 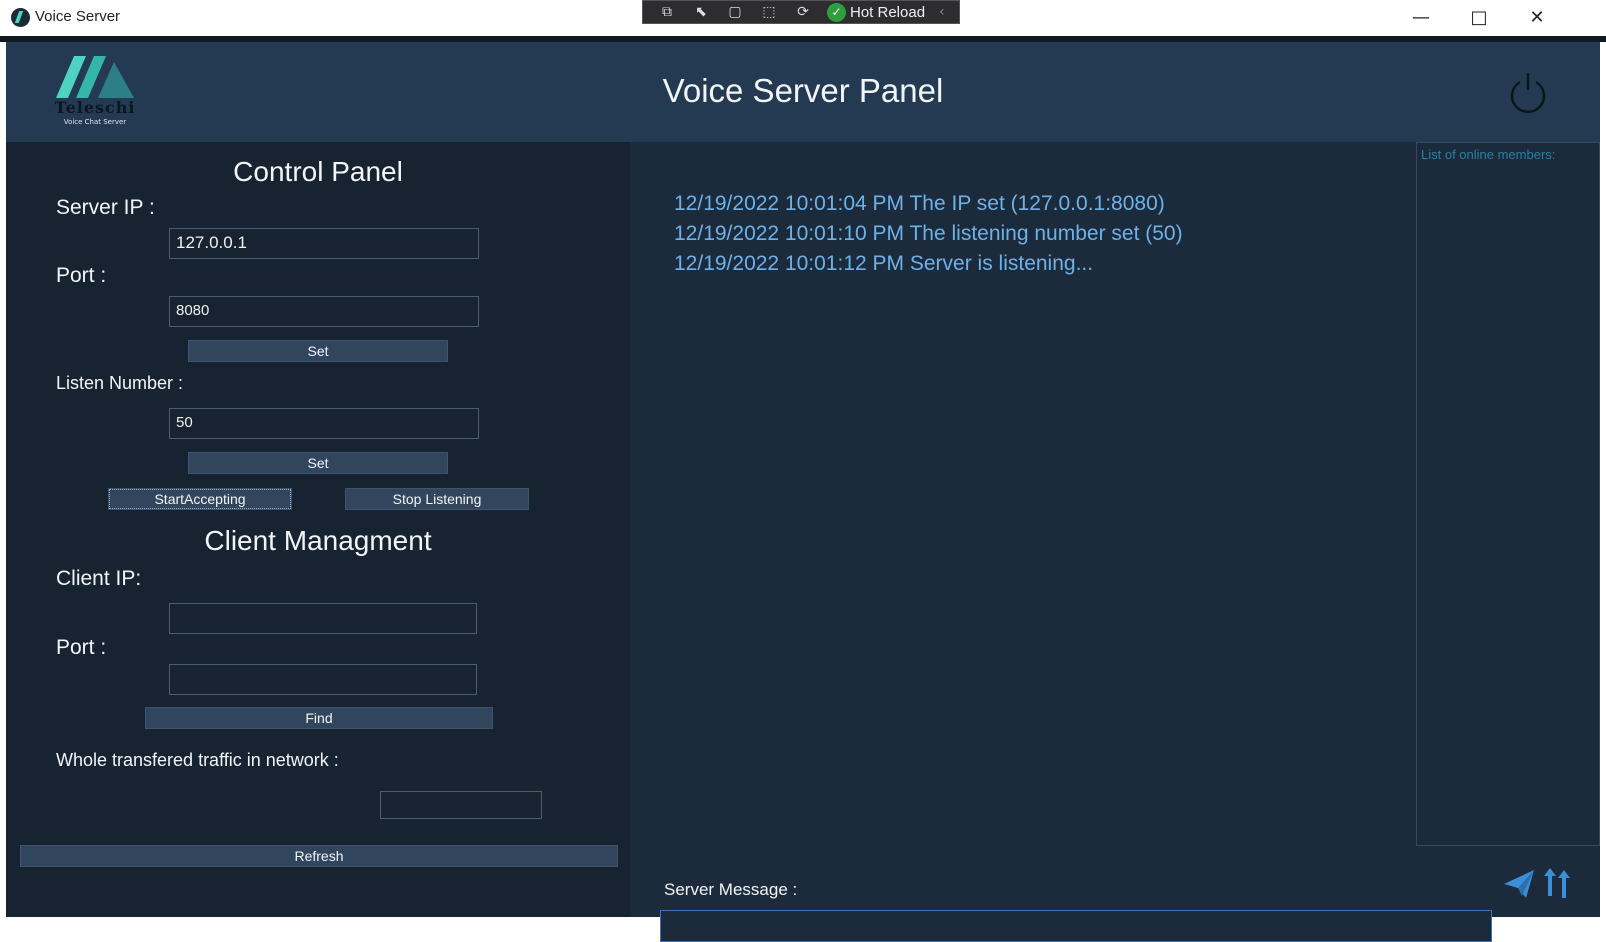 What do you see at coordinates (324, 243) in the screenshot?
I see `server-ip-input: 127.0.0.1` at bounding box center [324, 243].